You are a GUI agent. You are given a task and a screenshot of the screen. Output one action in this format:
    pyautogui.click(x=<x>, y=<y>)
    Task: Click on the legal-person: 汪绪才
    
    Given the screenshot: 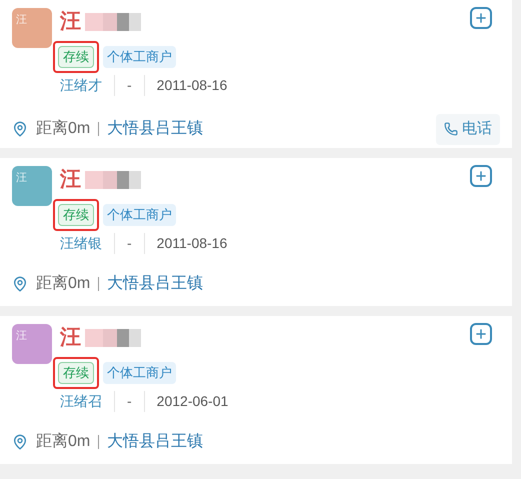 What is the action you would take?
    pyautogui.click(x=81, y=85)
    